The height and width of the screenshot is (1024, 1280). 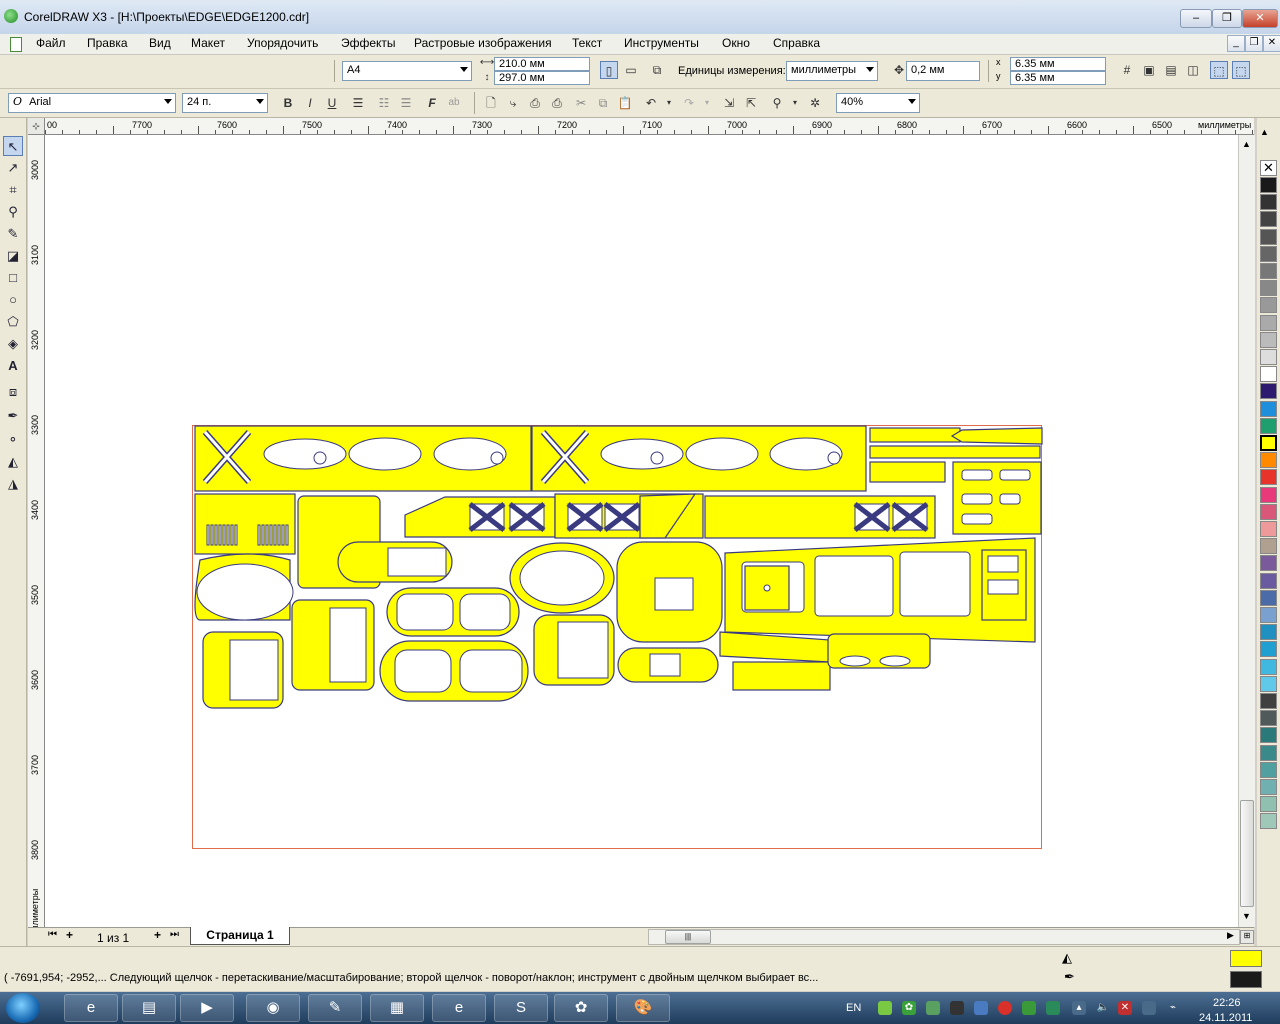 What do you see at coordinates (933, 1008) in the screenshot?
I see `tray-sync-icon` at bounding box center [933, 1008].